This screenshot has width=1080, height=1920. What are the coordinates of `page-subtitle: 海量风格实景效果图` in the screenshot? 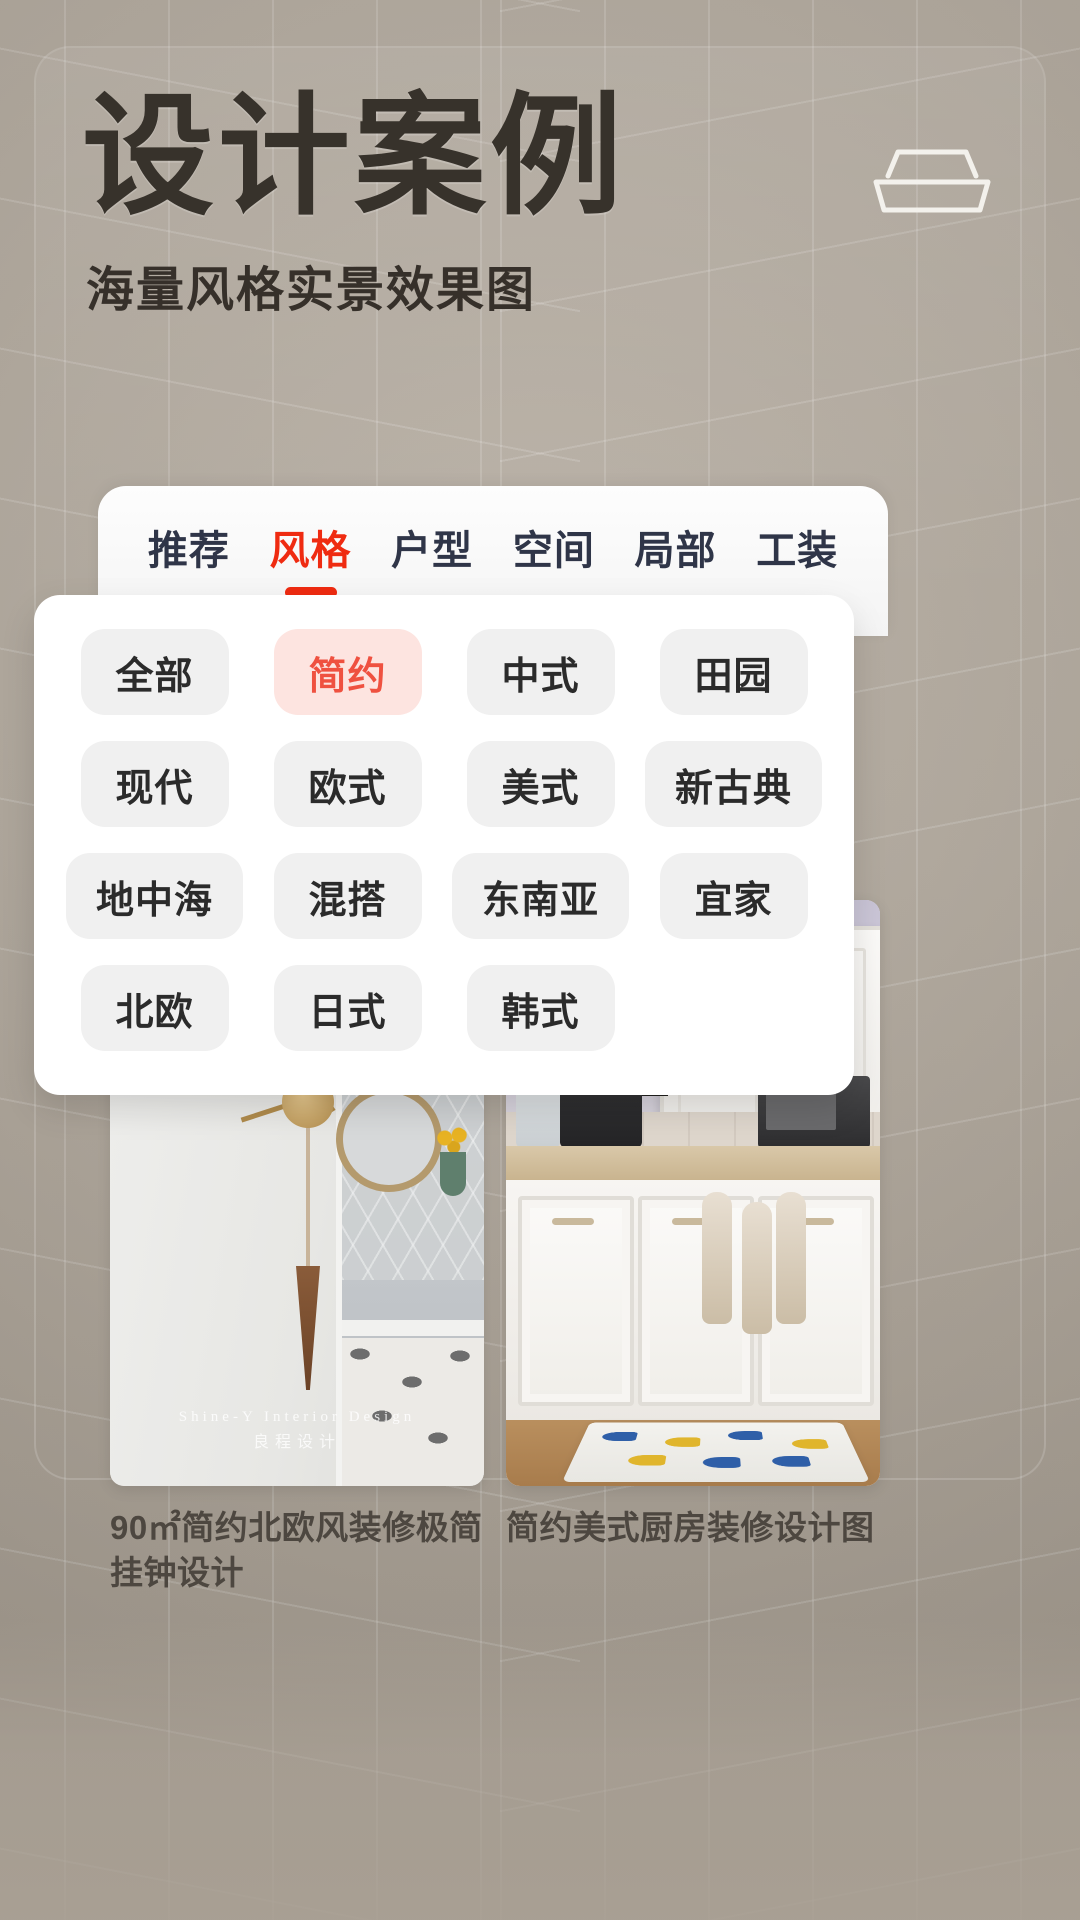 It's located at (311, 290).